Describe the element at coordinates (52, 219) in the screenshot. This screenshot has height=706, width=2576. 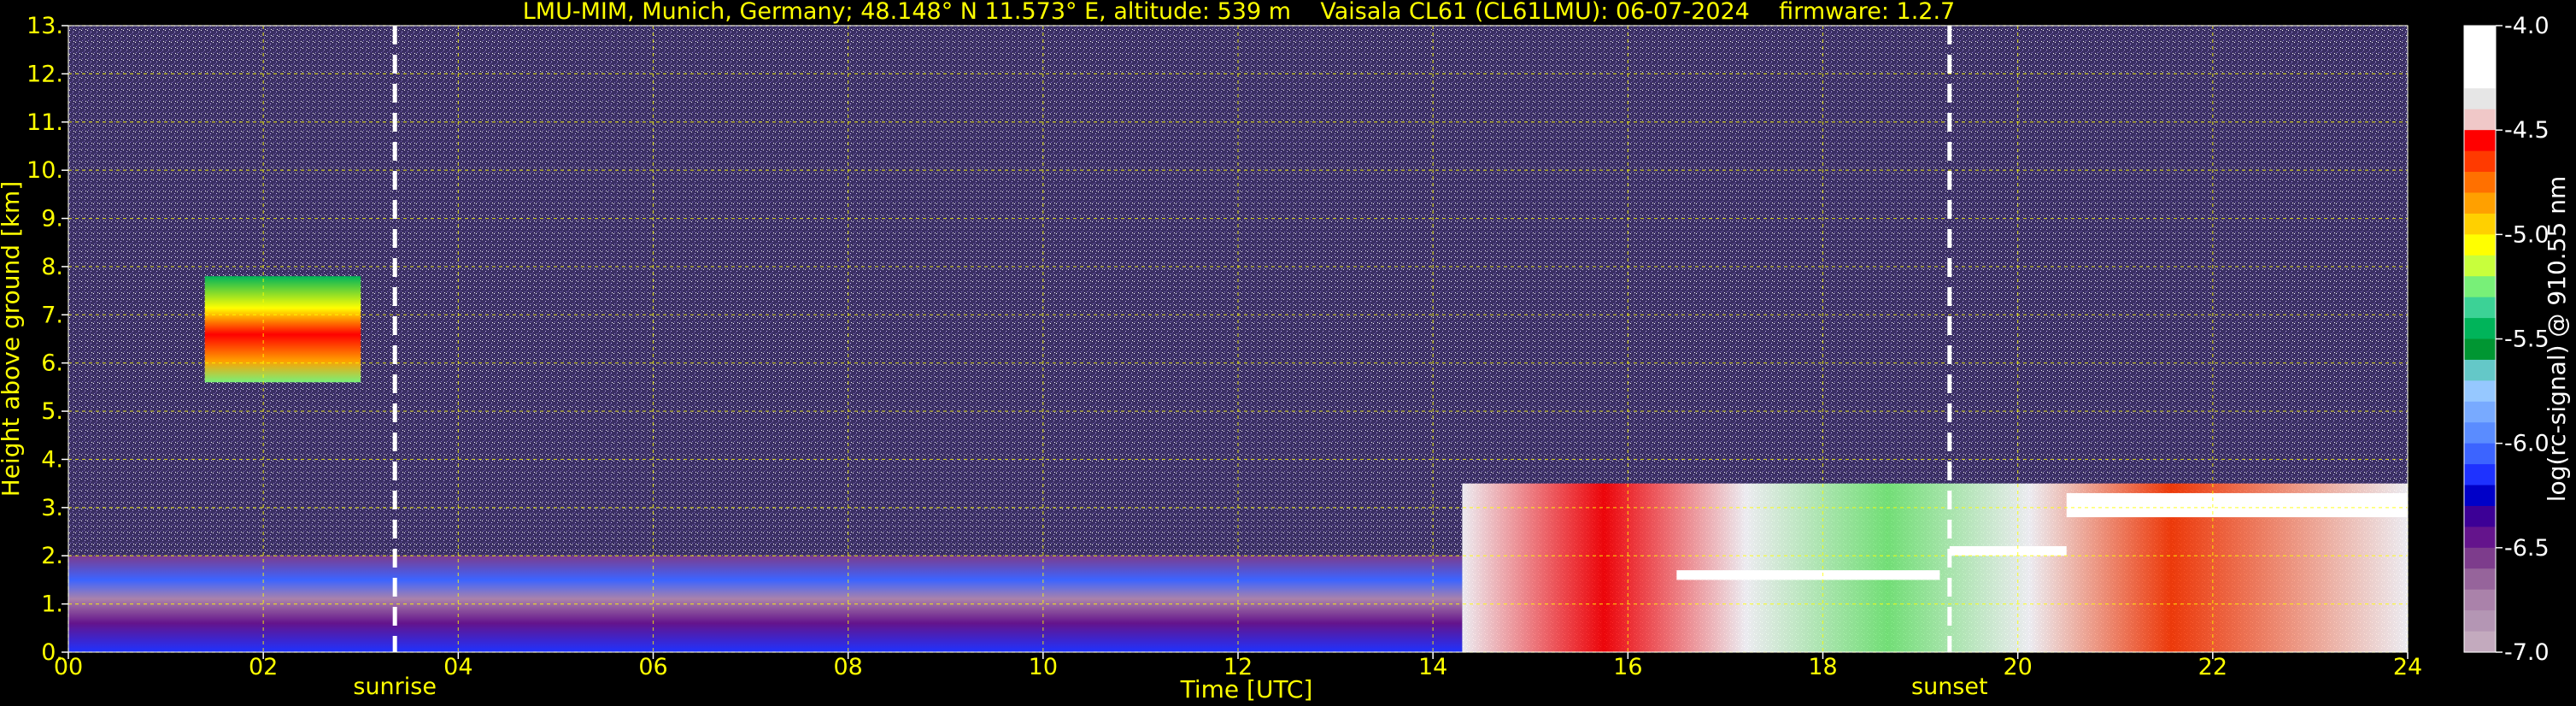
I see `y-tick-label: 9.` at that location.